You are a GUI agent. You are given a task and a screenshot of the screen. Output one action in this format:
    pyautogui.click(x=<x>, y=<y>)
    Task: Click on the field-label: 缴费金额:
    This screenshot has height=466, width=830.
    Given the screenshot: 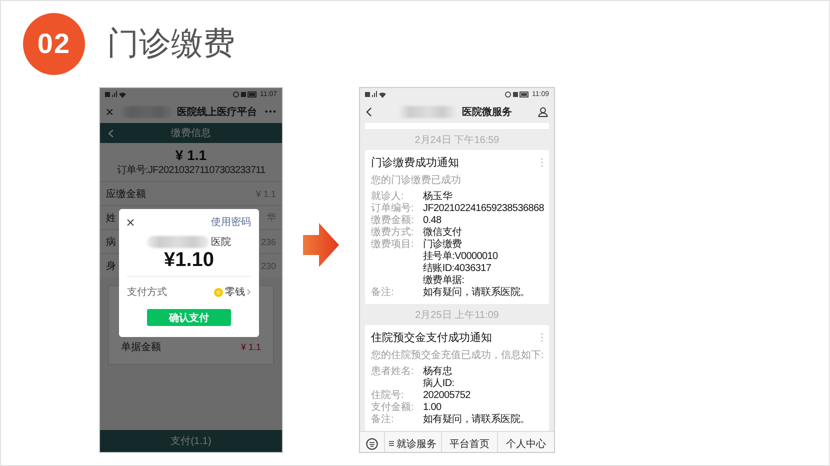 What is the action you would take?
    pyautogui.click(x=393, y=220)
    